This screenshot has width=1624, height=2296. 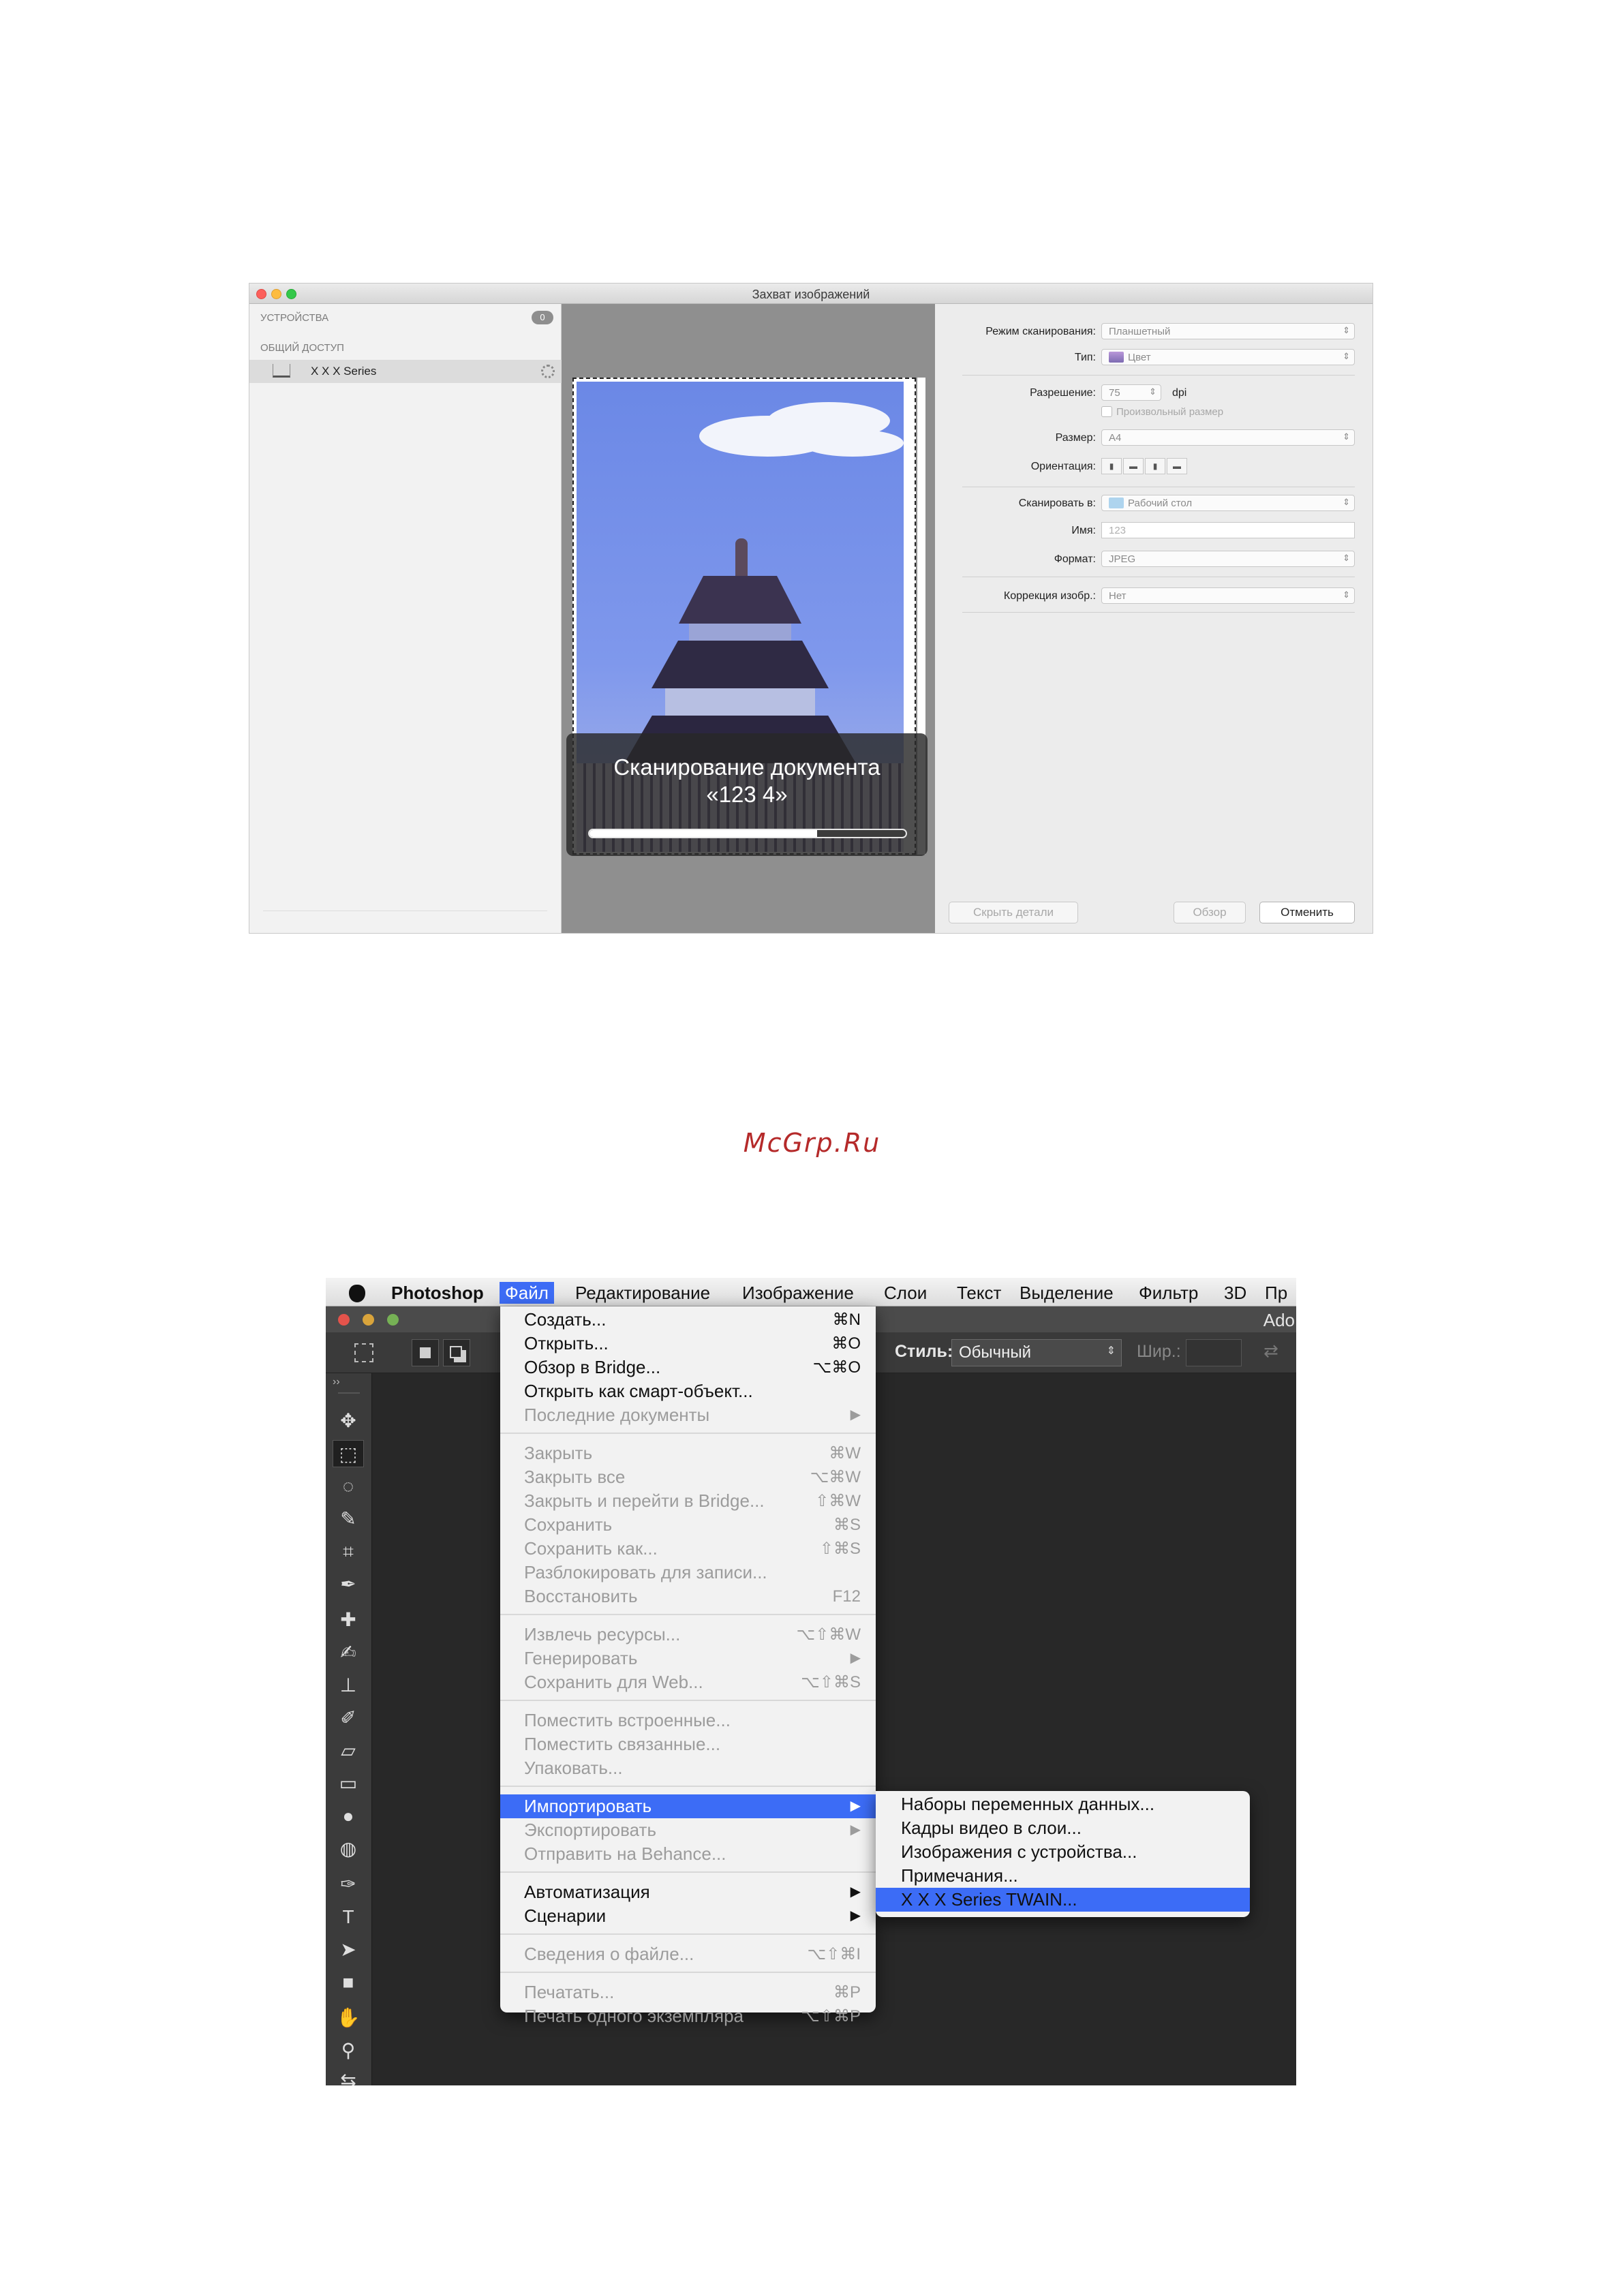 What do you see at coordinates (348, 1620) in the screenshot?
I see `healing-brush-tool-icon: ✚` at bounding box center [348, 1620].